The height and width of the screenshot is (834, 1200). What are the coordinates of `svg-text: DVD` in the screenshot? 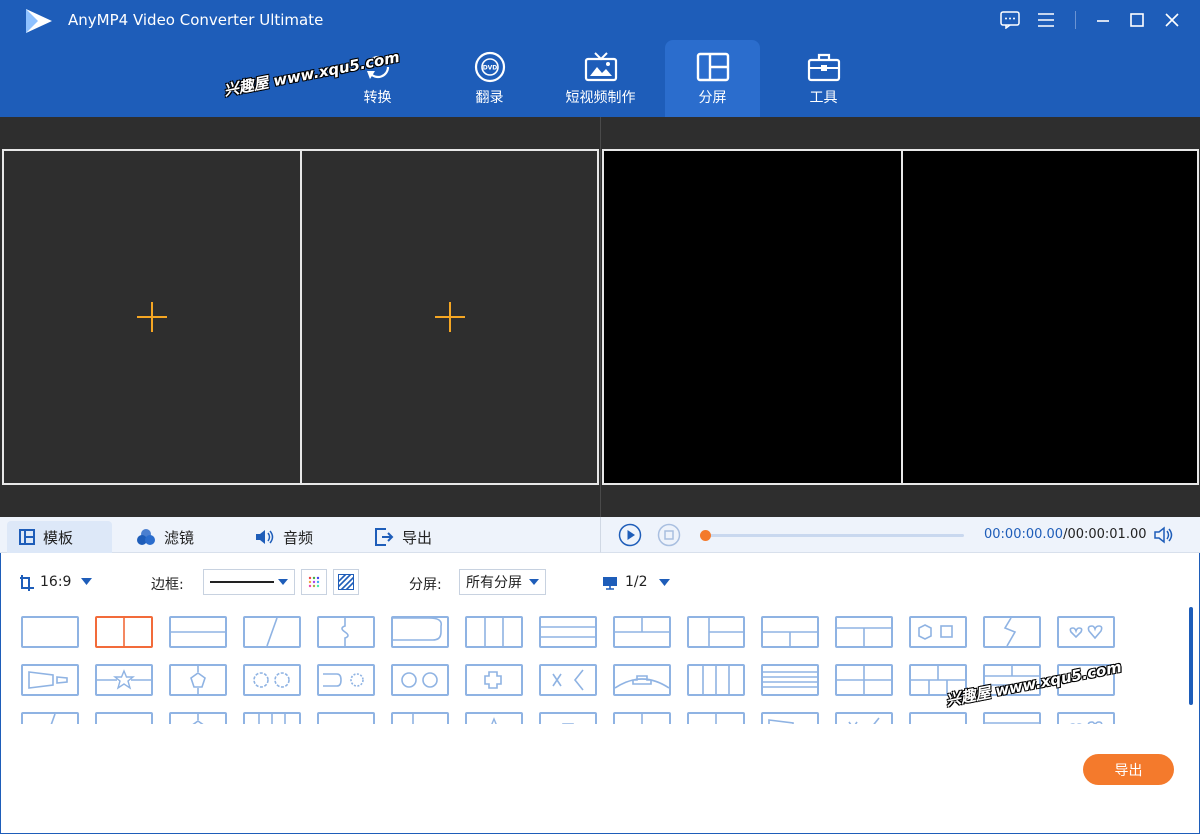 It's located at (489, 68).